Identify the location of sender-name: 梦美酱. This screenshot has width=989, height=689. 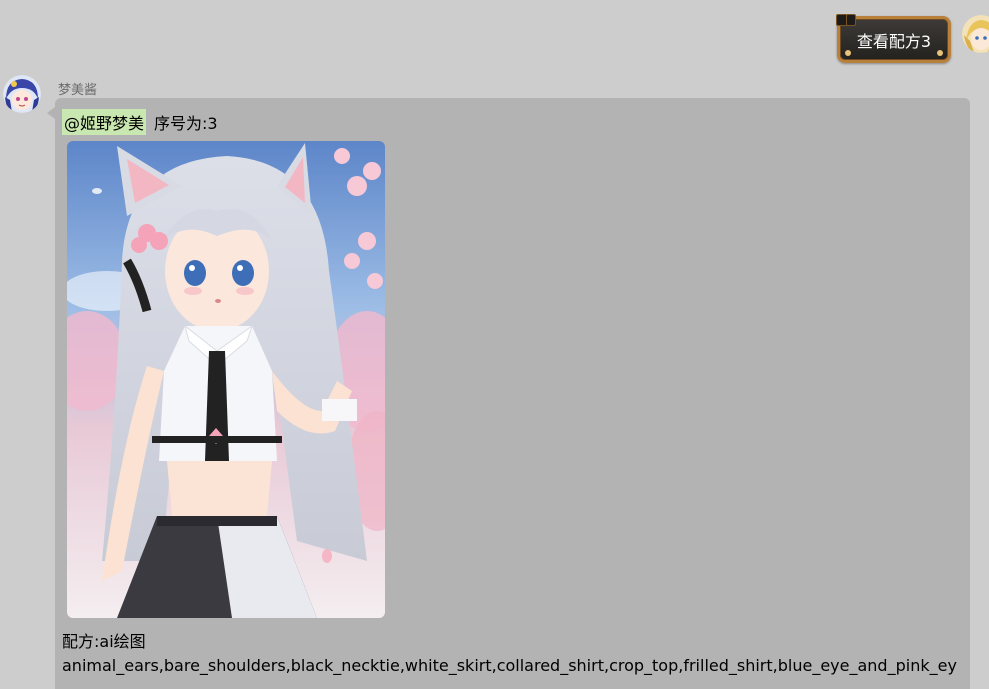
(78, 90).